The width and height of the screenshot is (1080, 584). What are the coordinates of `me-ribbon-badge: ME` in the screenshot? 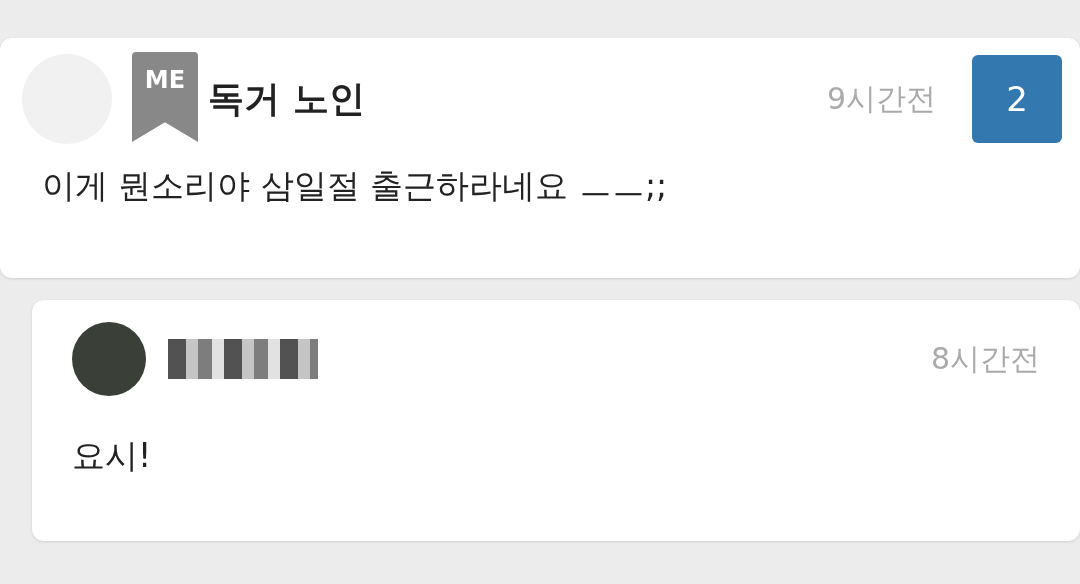 It's located at (165, 97).